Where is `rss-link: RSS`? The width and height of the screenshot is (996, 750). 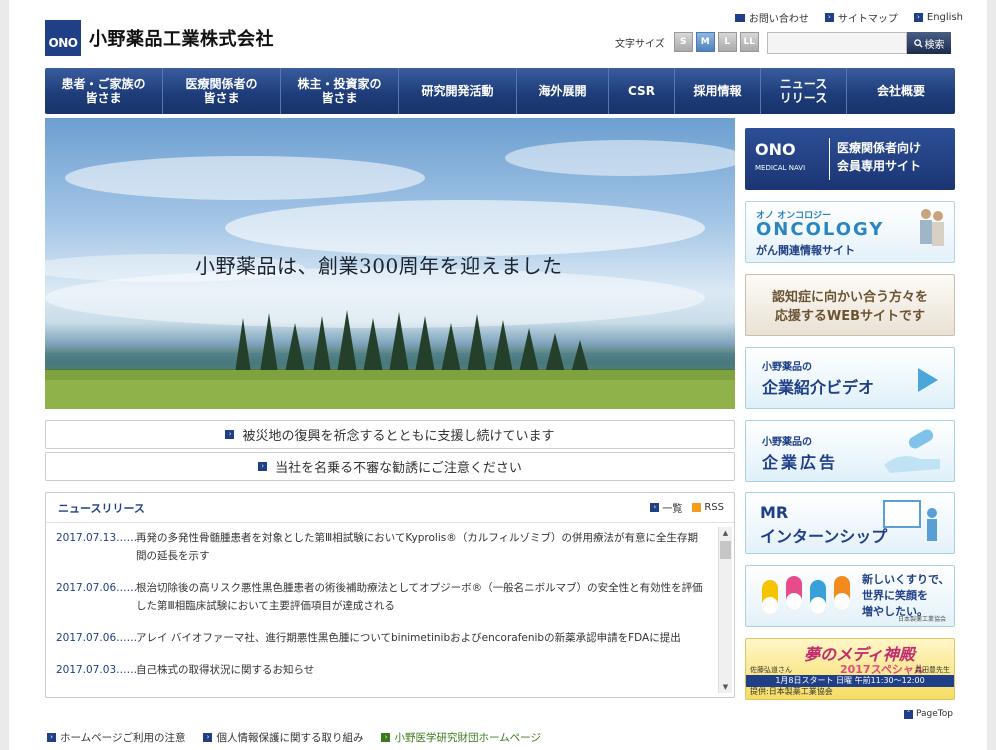
rss-link: RSS is located at coordinates (708, 507).